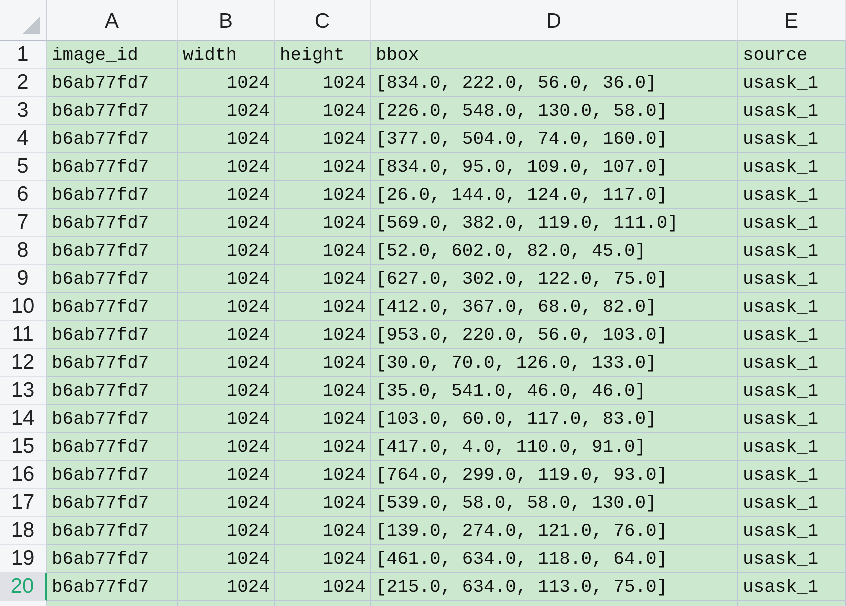  I want to click on row-header: 16, so click(23, 475).